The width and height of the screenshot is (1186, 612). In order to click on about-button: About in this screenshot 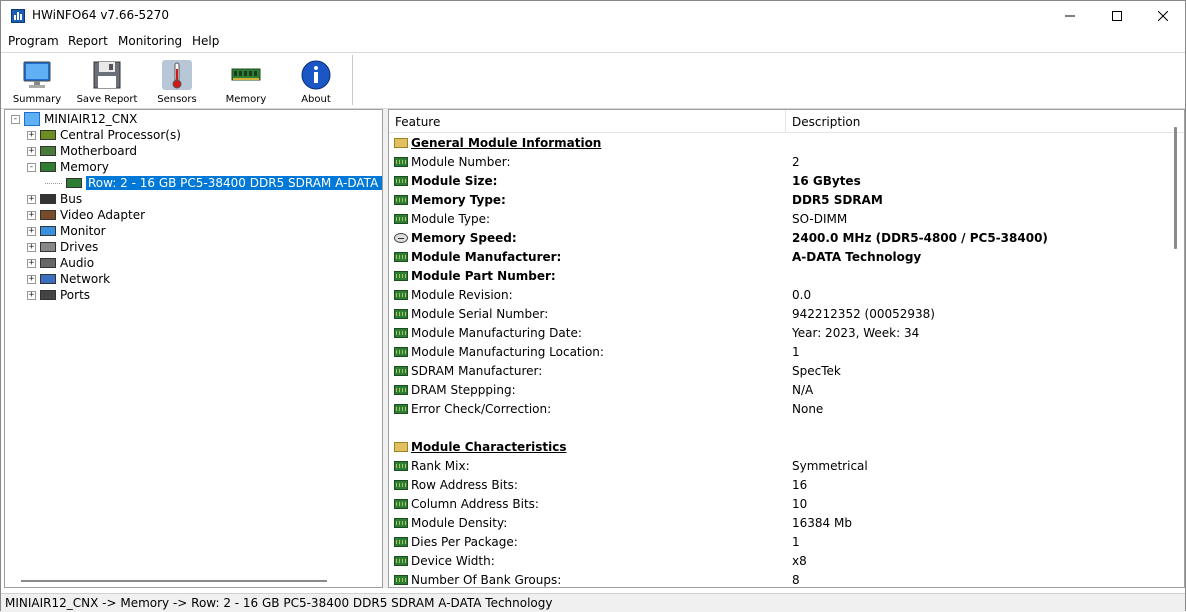, I will do `click(316, 81)`.